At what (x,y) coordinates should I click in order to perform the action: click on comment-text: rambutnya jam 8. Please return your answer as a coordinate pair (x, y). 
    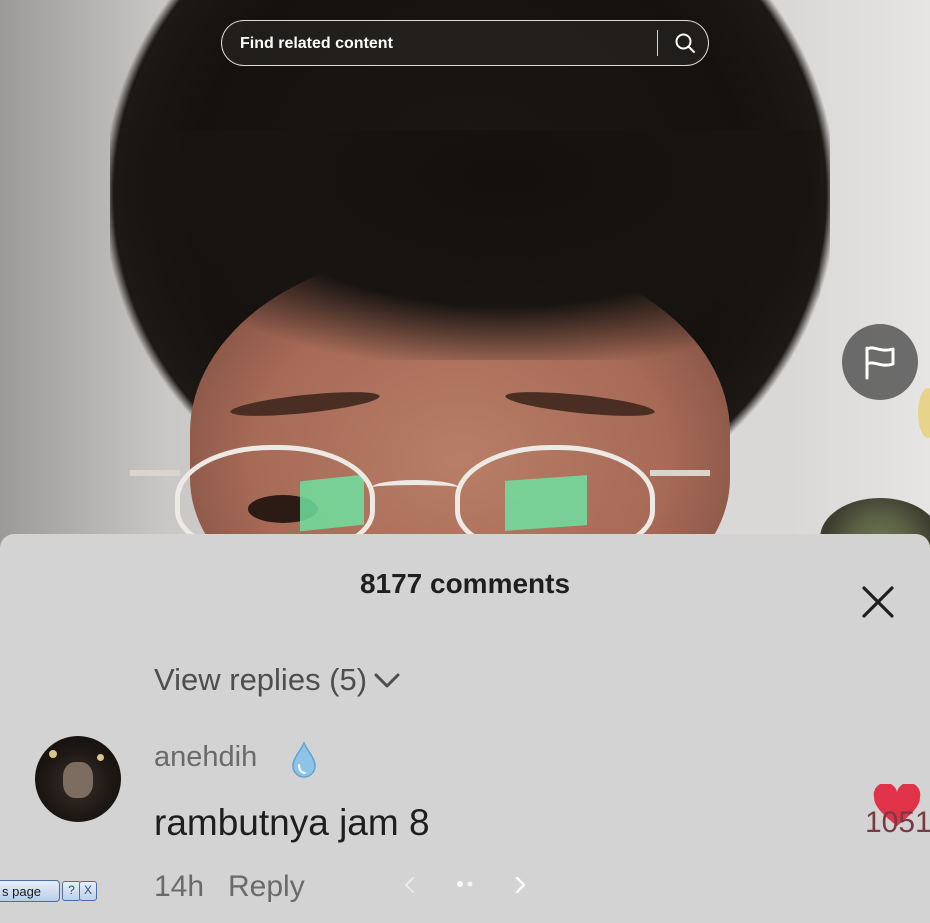
    Looking at the image, I should click on (292, 822).